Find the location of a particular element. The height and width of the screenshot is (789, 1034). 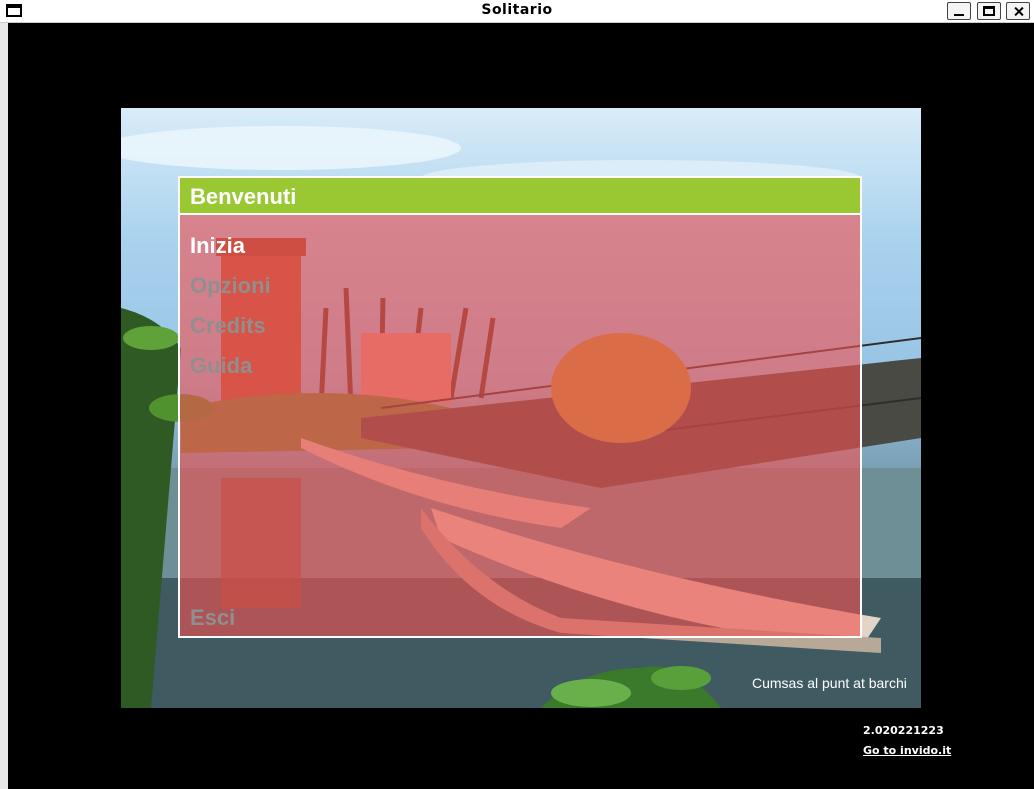

menu-item-credits: Credits is located at coordinates (228, 326).